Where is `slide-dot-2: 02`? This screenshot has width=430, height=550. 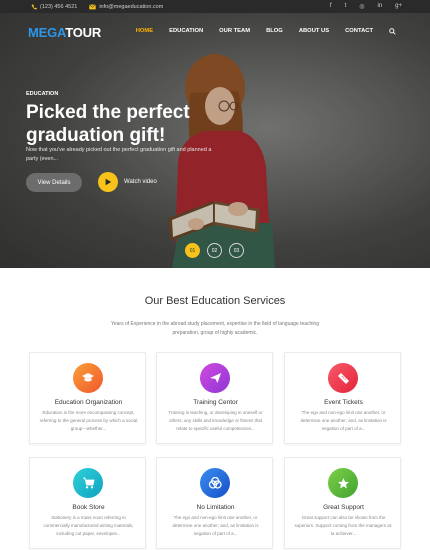 slide-dot-2: 02 is located at coordinates (214, 250).